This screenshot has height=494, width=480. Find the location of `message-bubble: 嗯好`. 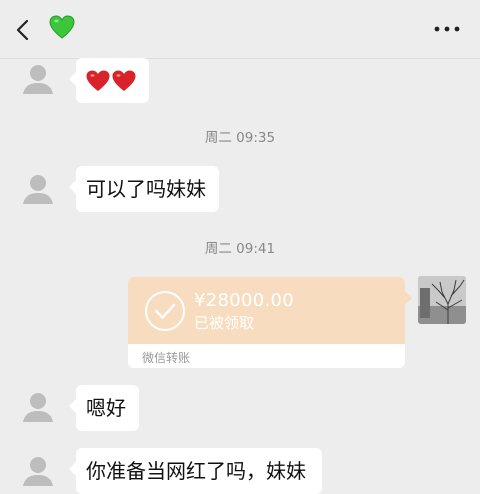

message-bubble: 嗯好 is located at coordinates (104, 408).